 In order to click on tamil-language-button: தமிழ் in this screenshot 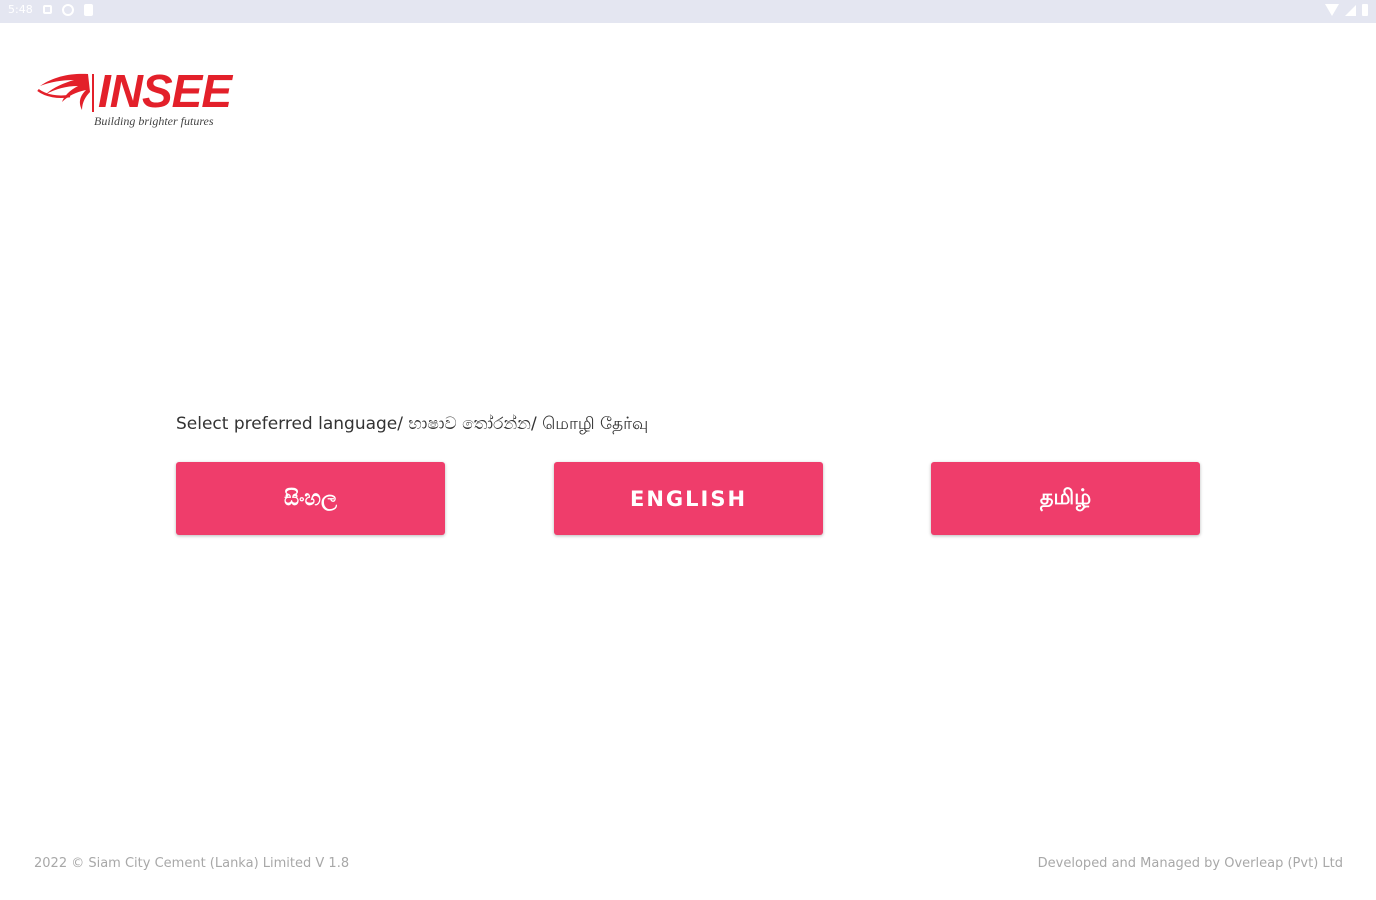, I will do `click(1065, 498)`.